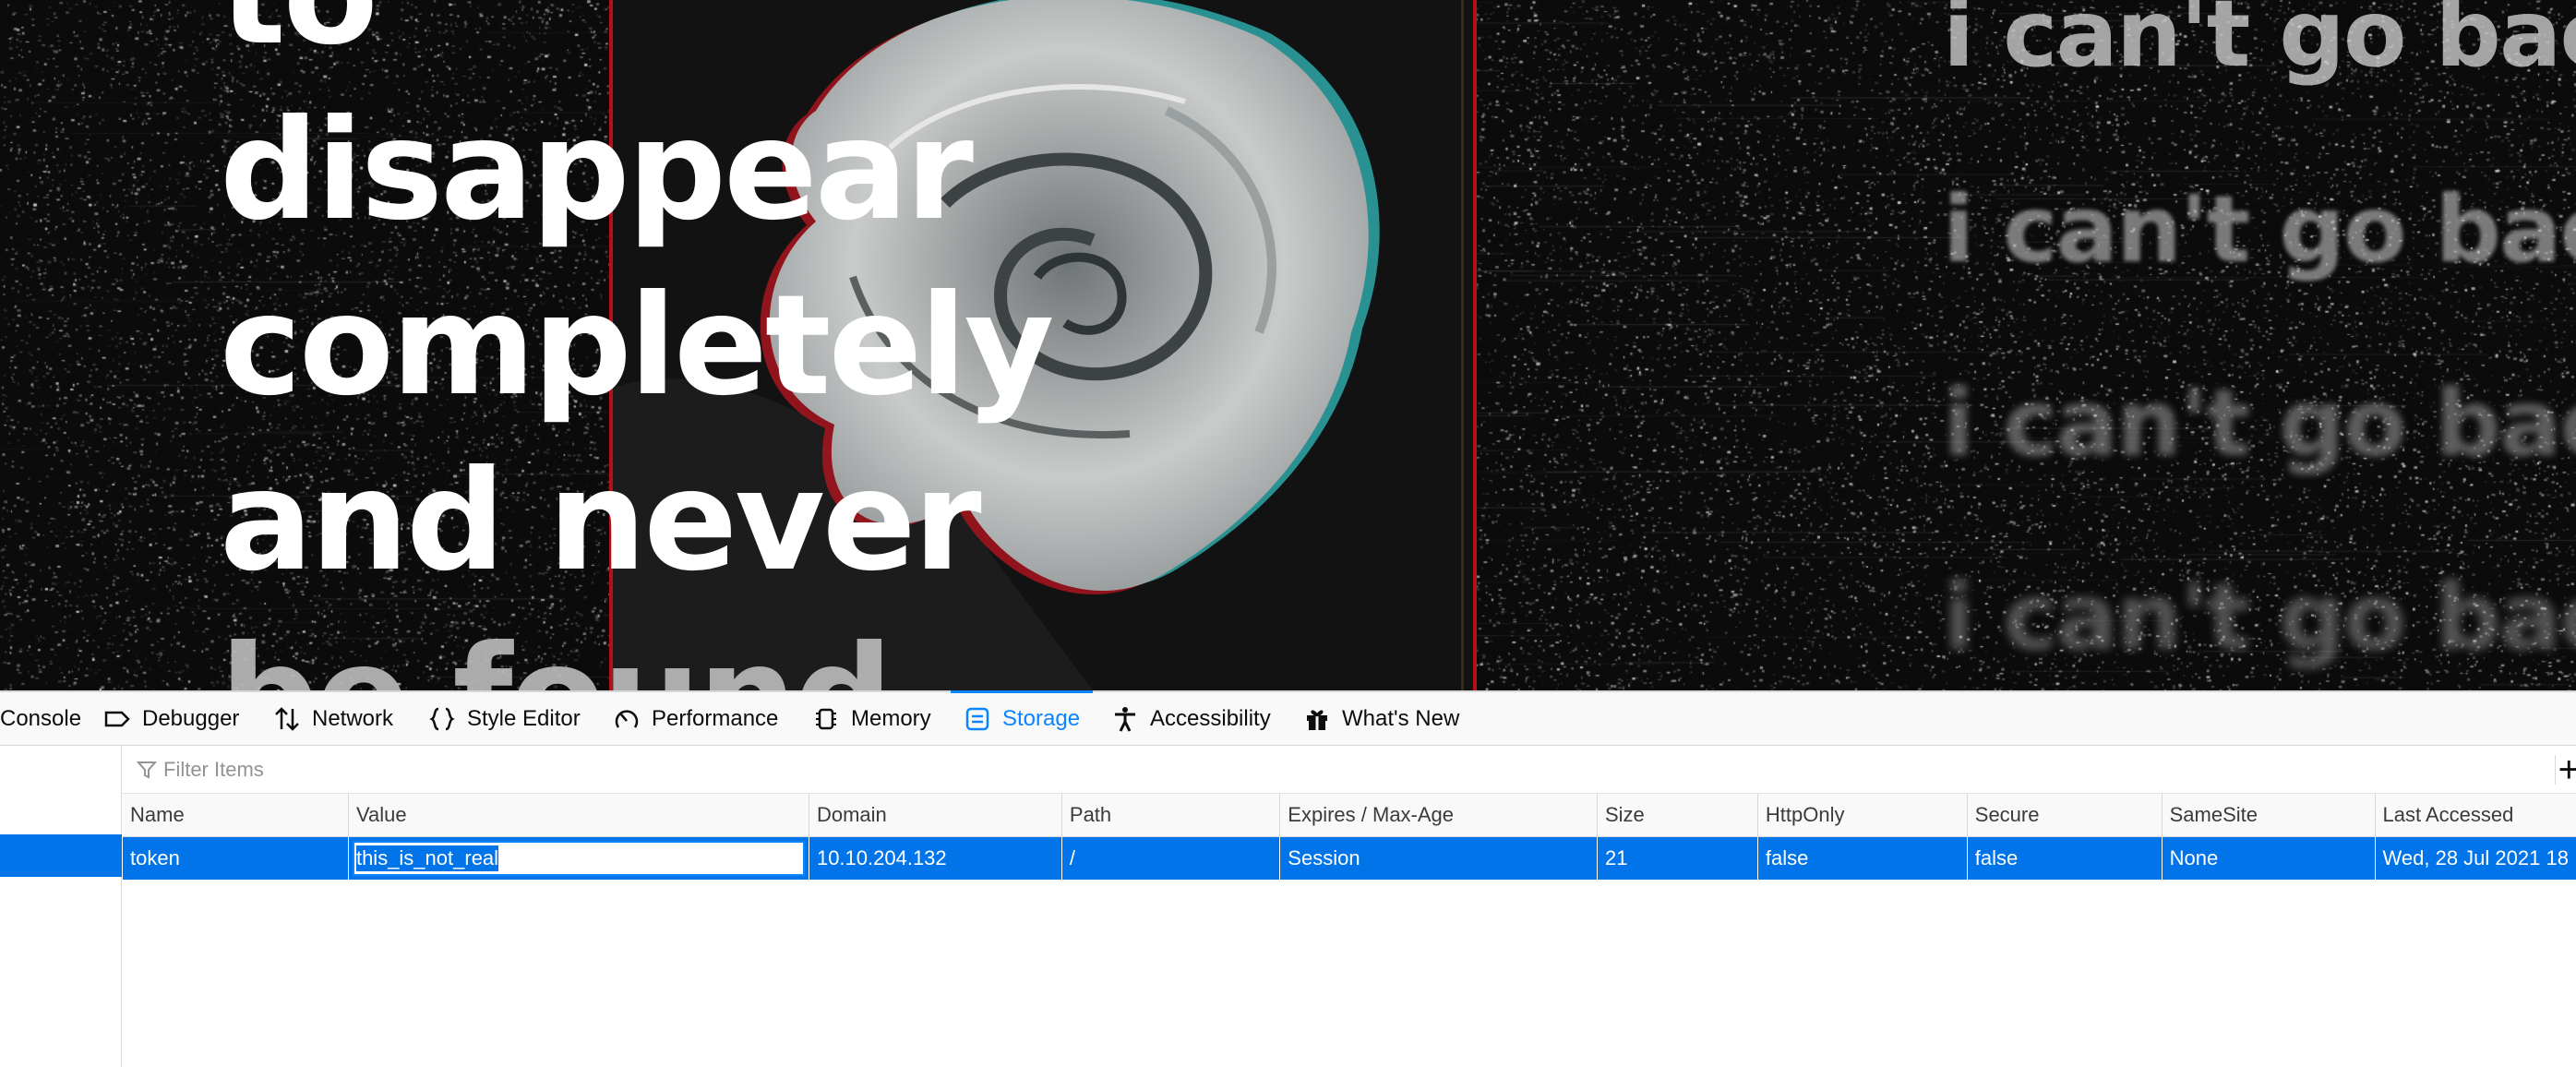  I want to click on tab-storage: Storage, so click(1022, 718).